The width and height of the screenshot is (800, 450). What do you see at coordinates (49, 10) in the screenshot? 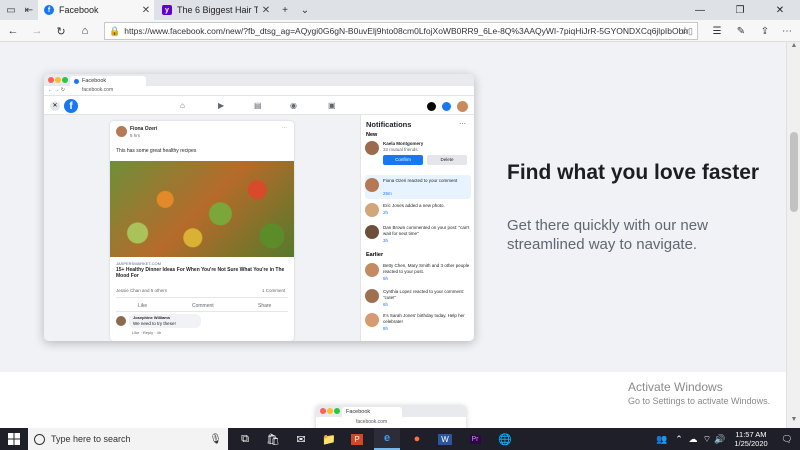
I see `facebook-f-icon: f` at bounding box center [49, 10].